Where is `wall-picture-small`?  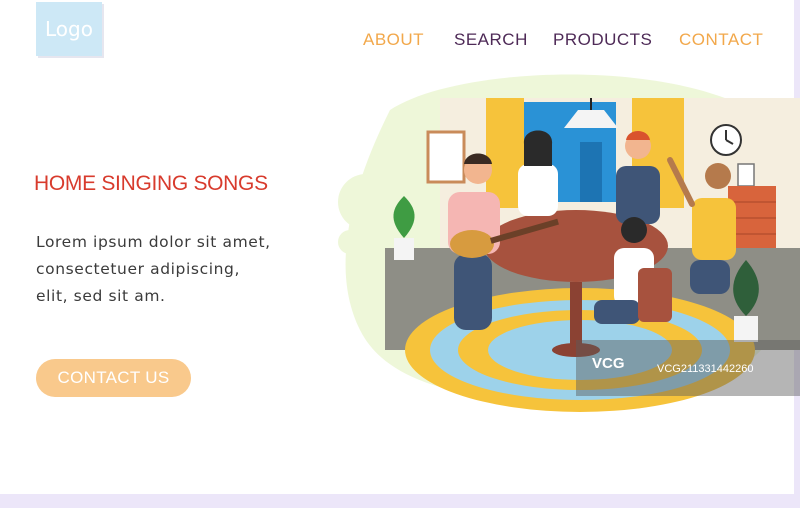 wall-picture-small is located at coordinates (746, 175).